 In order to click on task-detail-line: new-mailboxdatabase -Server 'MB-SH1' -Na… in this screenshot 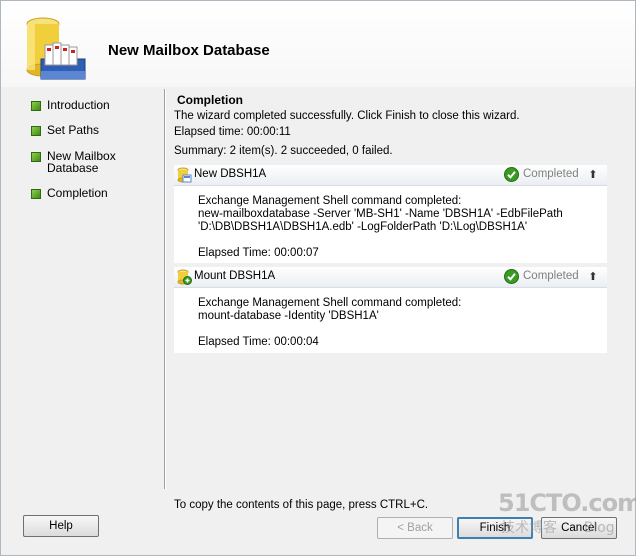, I will do `click(380, 214)`.